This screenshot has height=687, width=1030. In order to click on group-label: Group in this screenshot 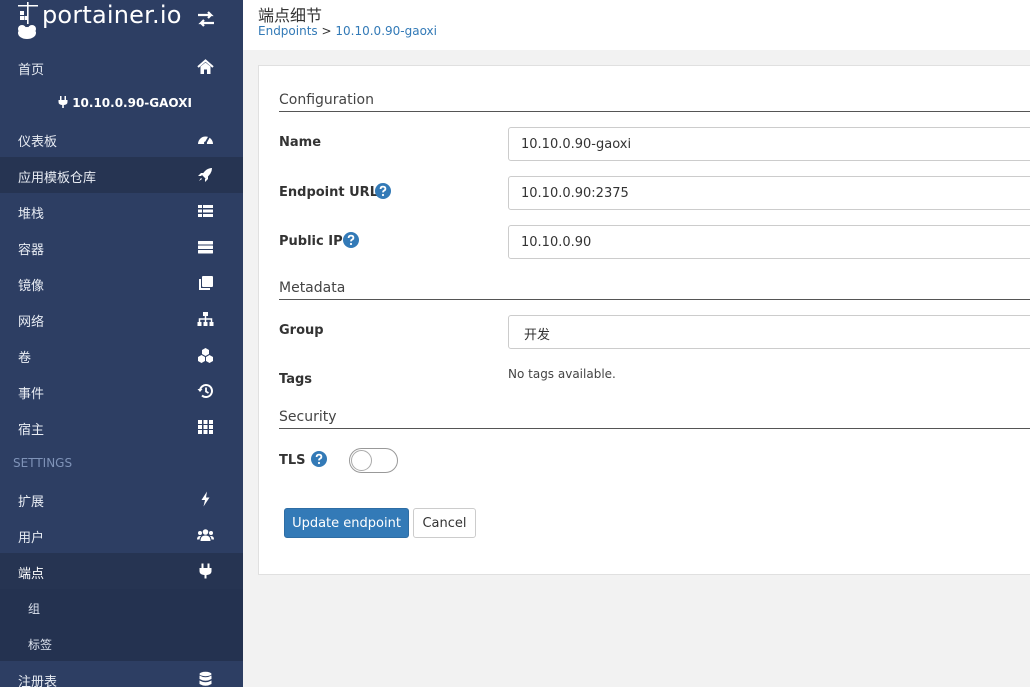, I will do `click(301, 330)`.